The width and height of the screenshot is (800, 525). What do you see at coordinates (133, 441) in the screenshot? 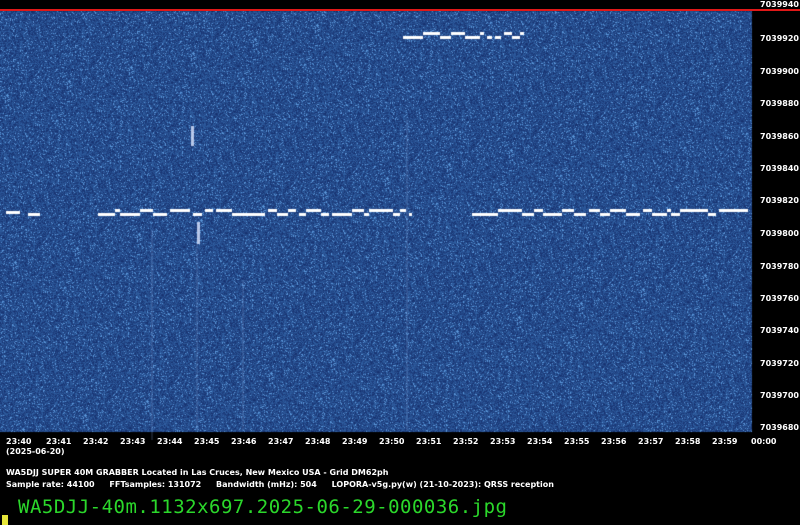
I see `x-tick-label: 23:43` at bounding box center [133, 441].